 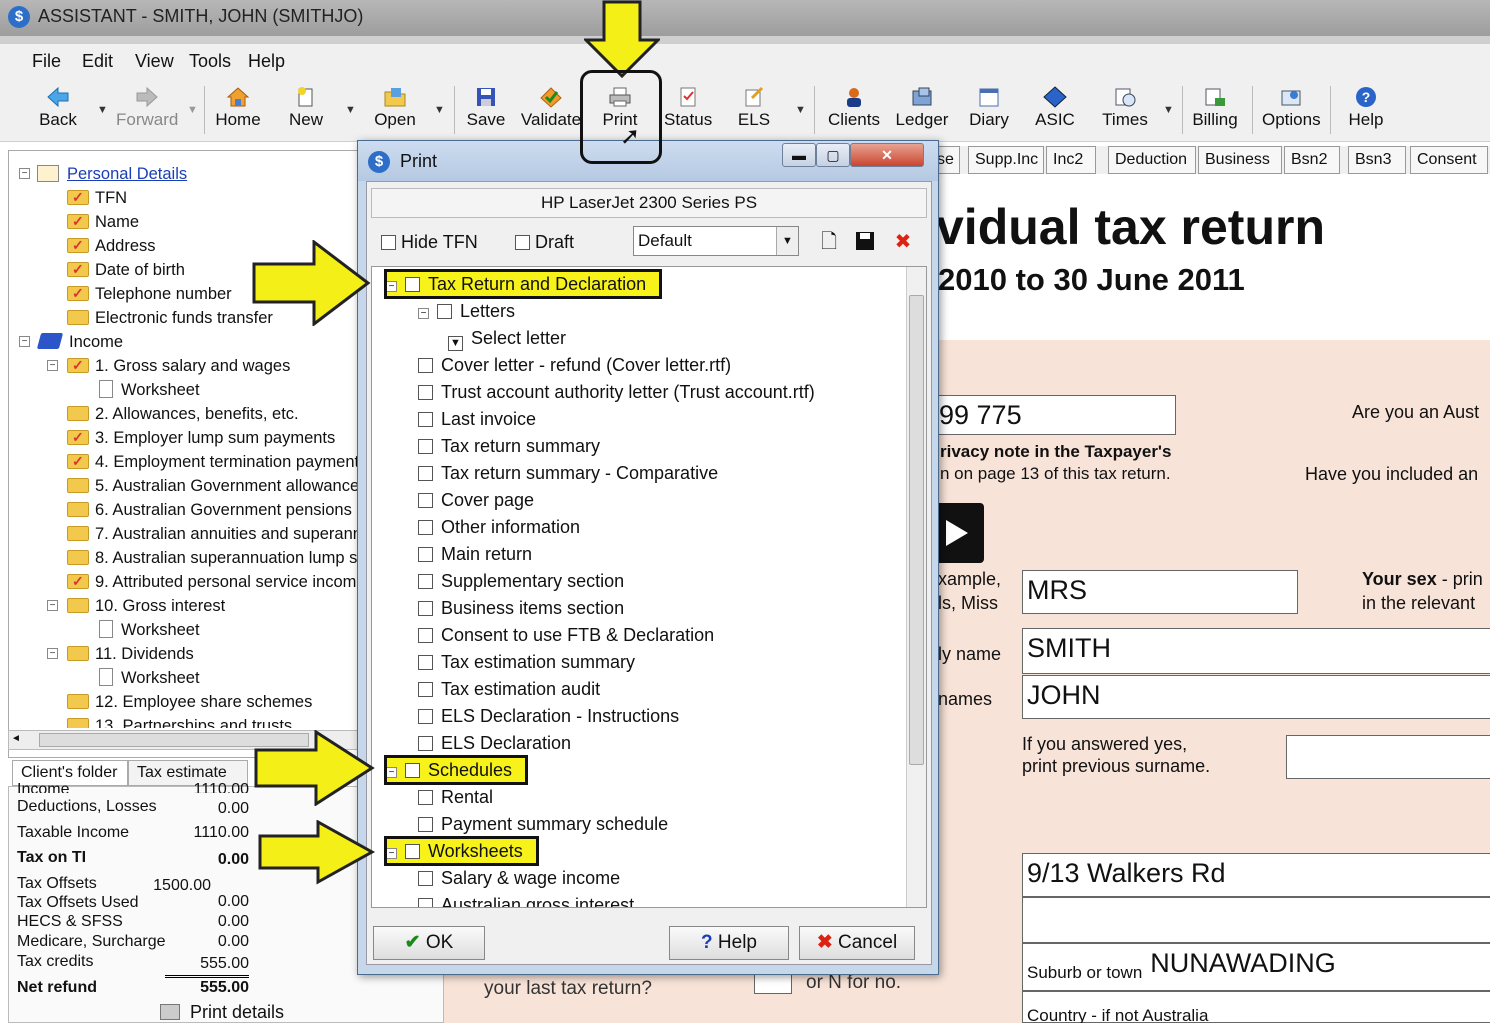 What do you see at coordinates (521, 581) in the screenshot?
I see `report-item: Supplementary section` at bounding box center [521, 581].